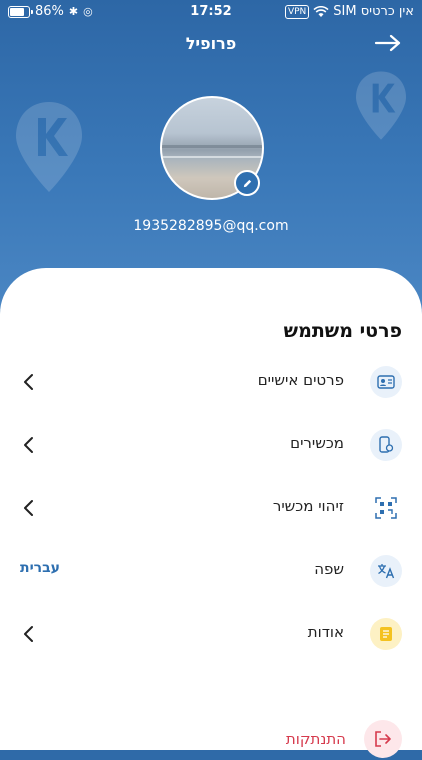  Describe the element at coordinates (386, 634) in the screenshot. I see `document-icon` at that location.